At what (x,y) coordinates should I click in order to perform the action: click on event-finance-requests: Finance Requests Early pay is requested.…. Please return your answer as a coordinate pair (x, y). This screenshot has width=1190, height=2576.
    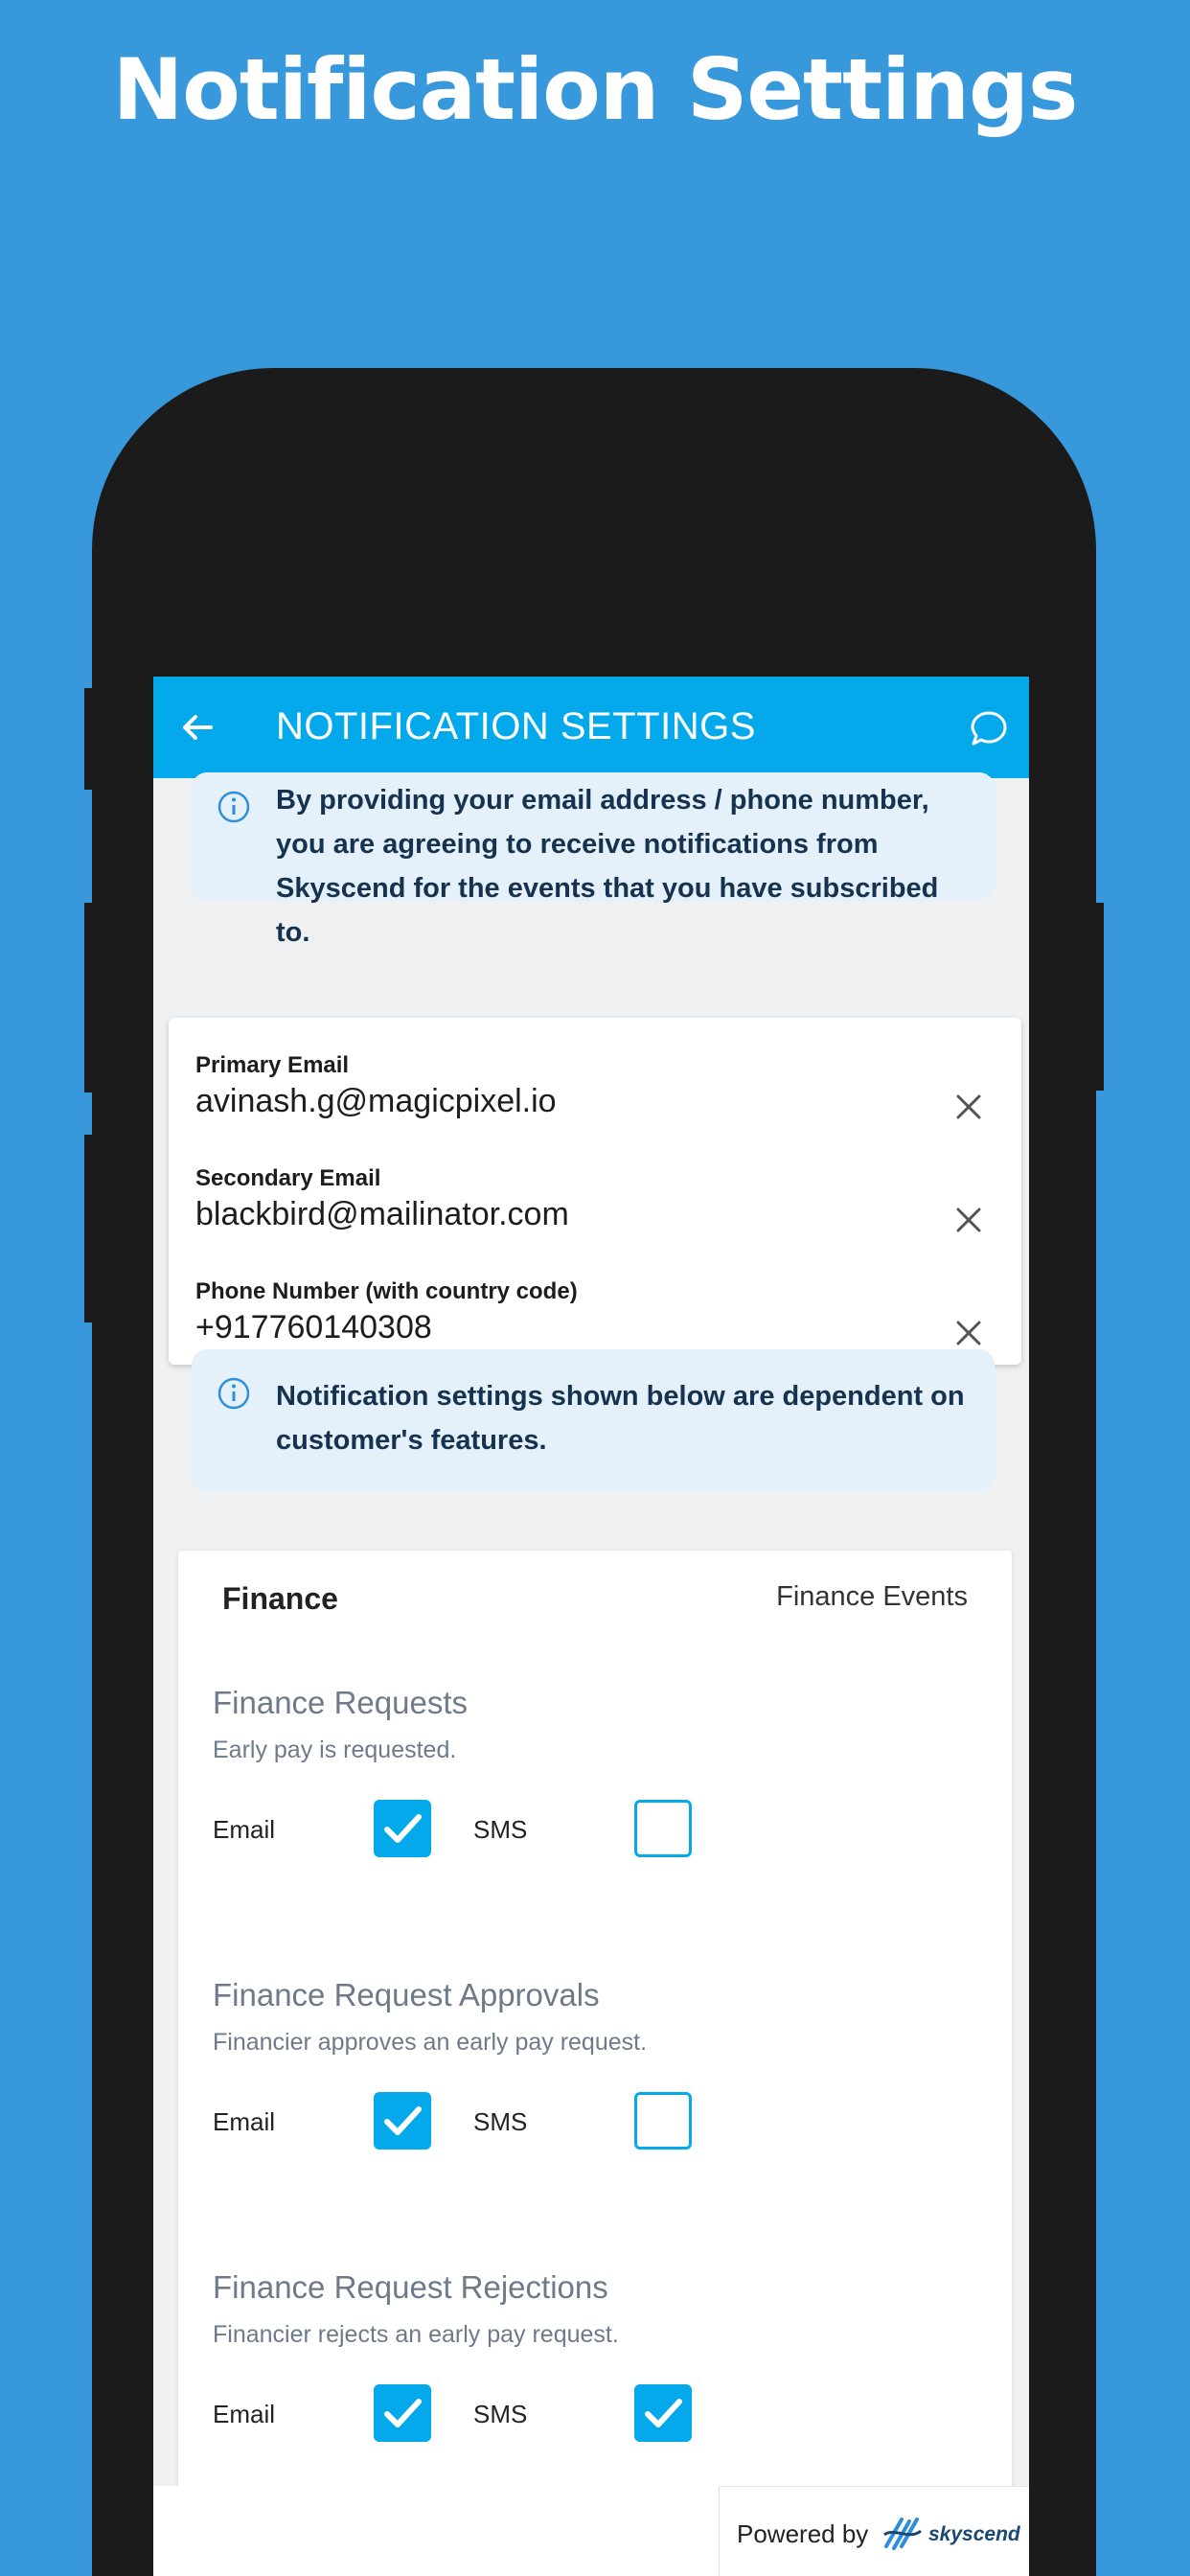
    Looking at the image, I should click on (596, 1809).